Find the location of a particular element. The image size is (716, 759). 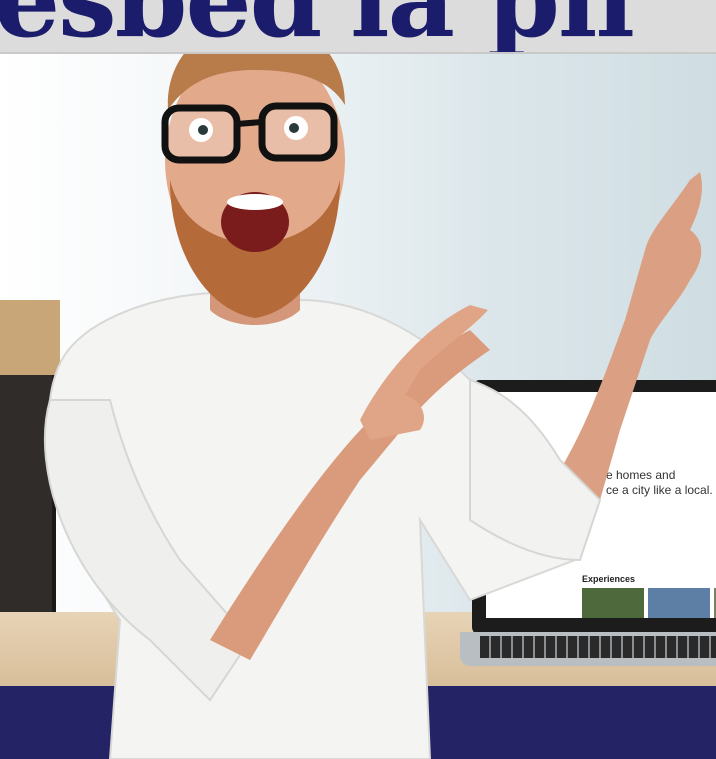

right-arm is located at coordinates (631, 336).